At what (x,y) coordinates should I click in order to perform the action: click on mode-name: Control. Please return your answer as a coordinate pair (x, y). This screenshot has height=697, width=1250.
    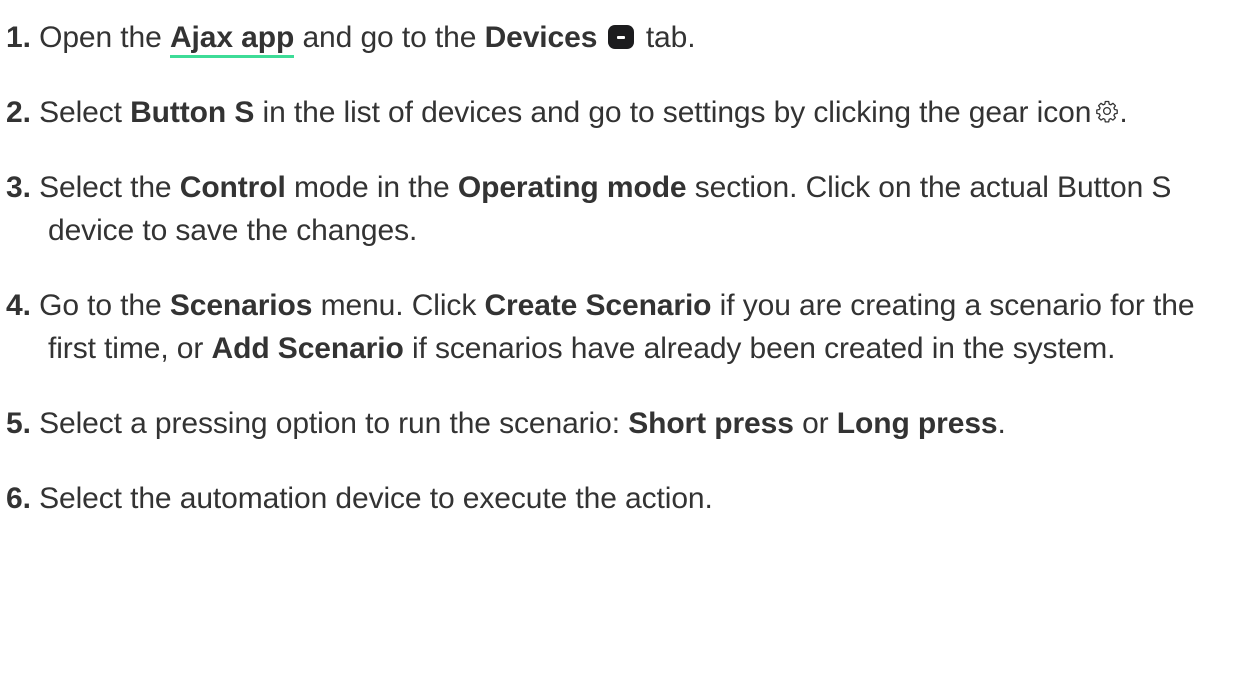
    Looking at the image, I should click on (232, 187).